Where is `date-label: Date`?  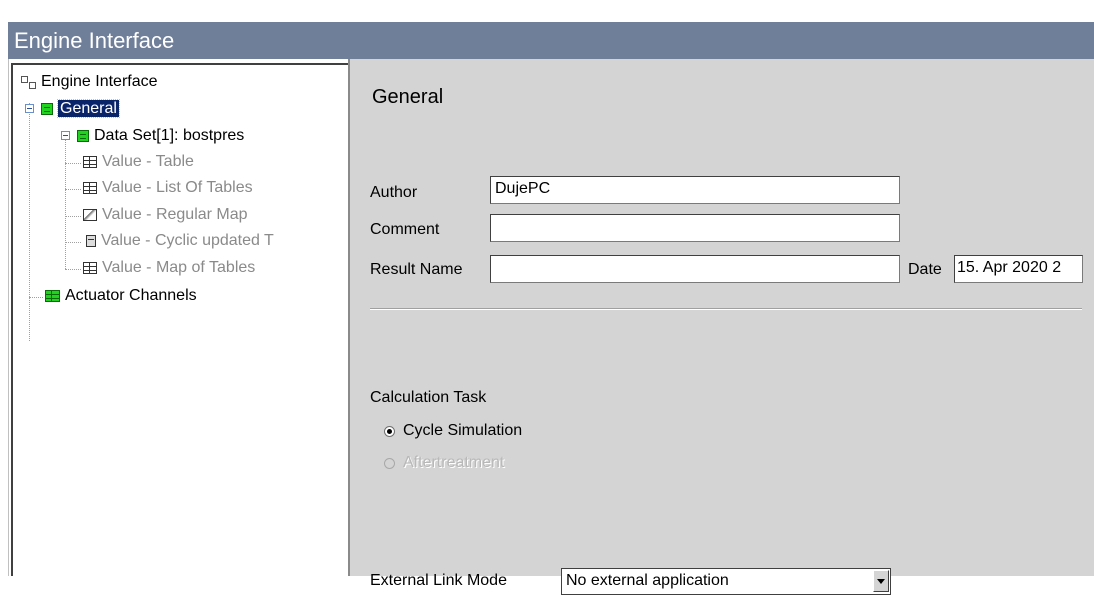
date-label: Date is located at coordinates (925, 269).